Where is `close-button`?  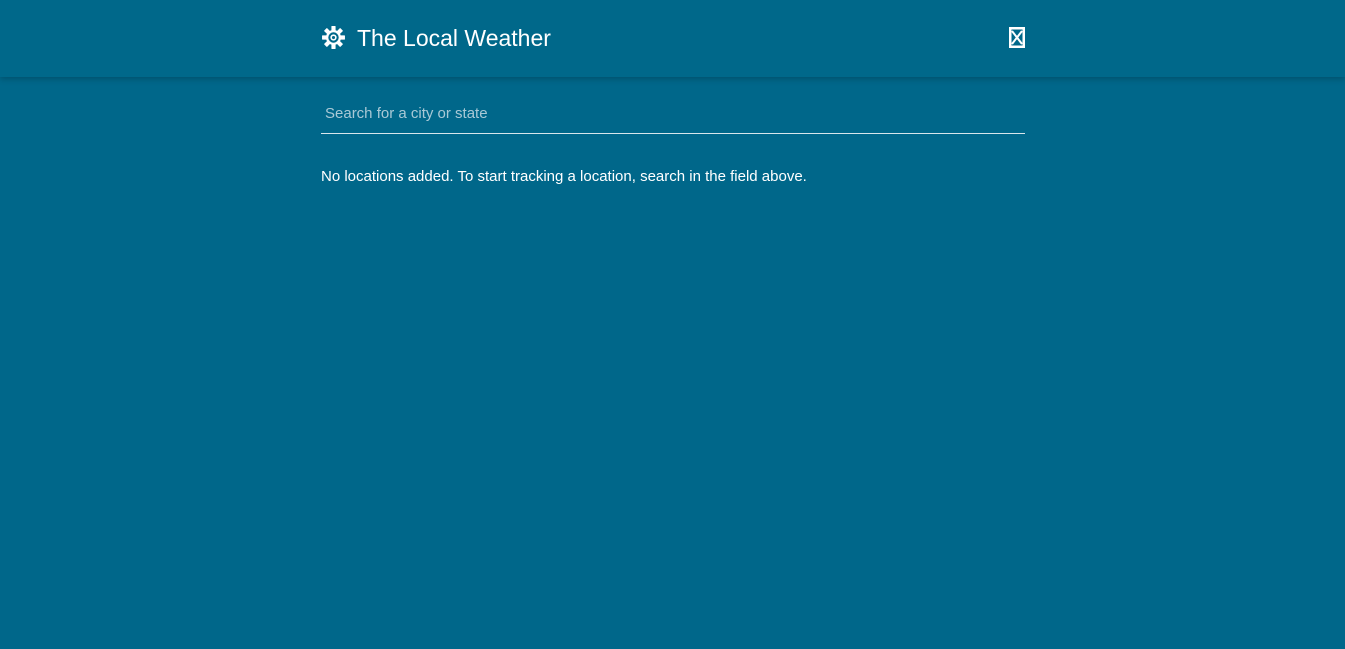 close-button is located at coordinates (1017, 37).